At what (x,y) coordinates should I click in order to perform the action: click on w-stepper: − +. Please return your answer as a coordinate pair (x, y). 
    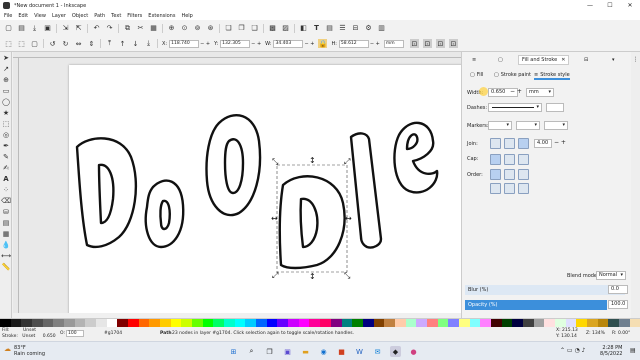
    Looking at the image, I should click on (309, 44).